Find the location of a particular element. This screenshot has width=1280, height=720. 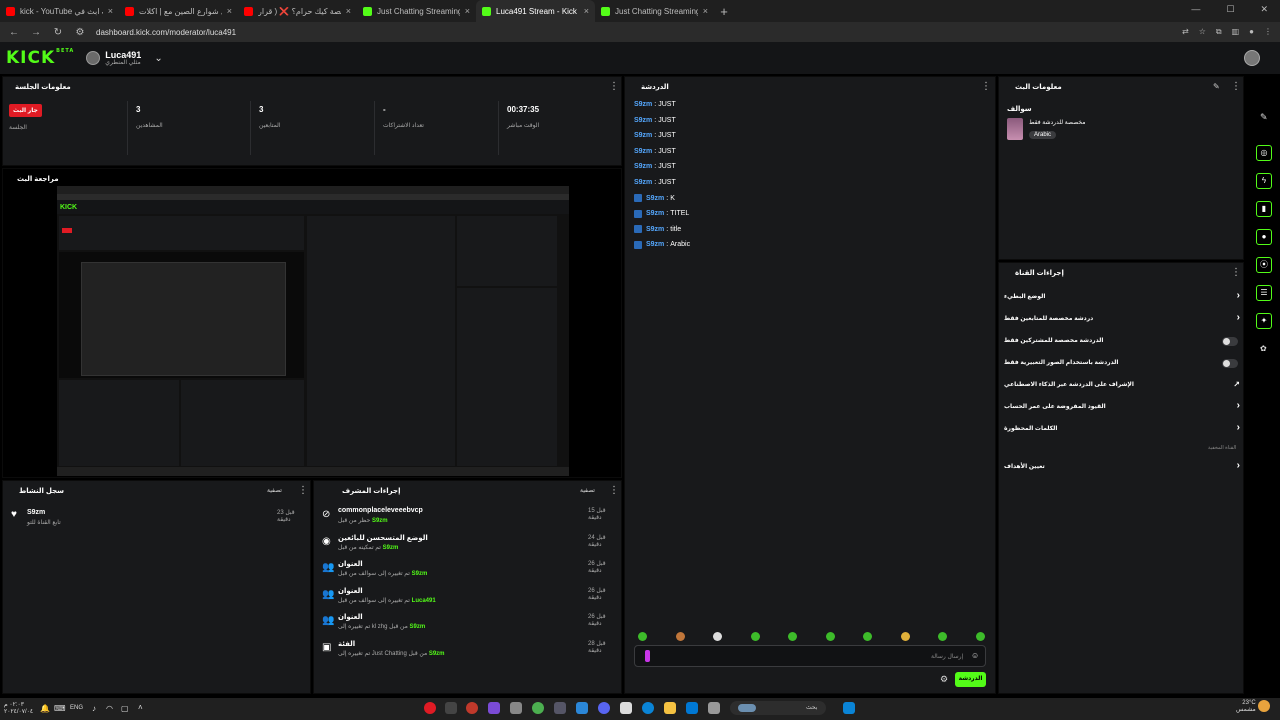

translate-icon: ⇄ is located at coordinates (1185, 32).